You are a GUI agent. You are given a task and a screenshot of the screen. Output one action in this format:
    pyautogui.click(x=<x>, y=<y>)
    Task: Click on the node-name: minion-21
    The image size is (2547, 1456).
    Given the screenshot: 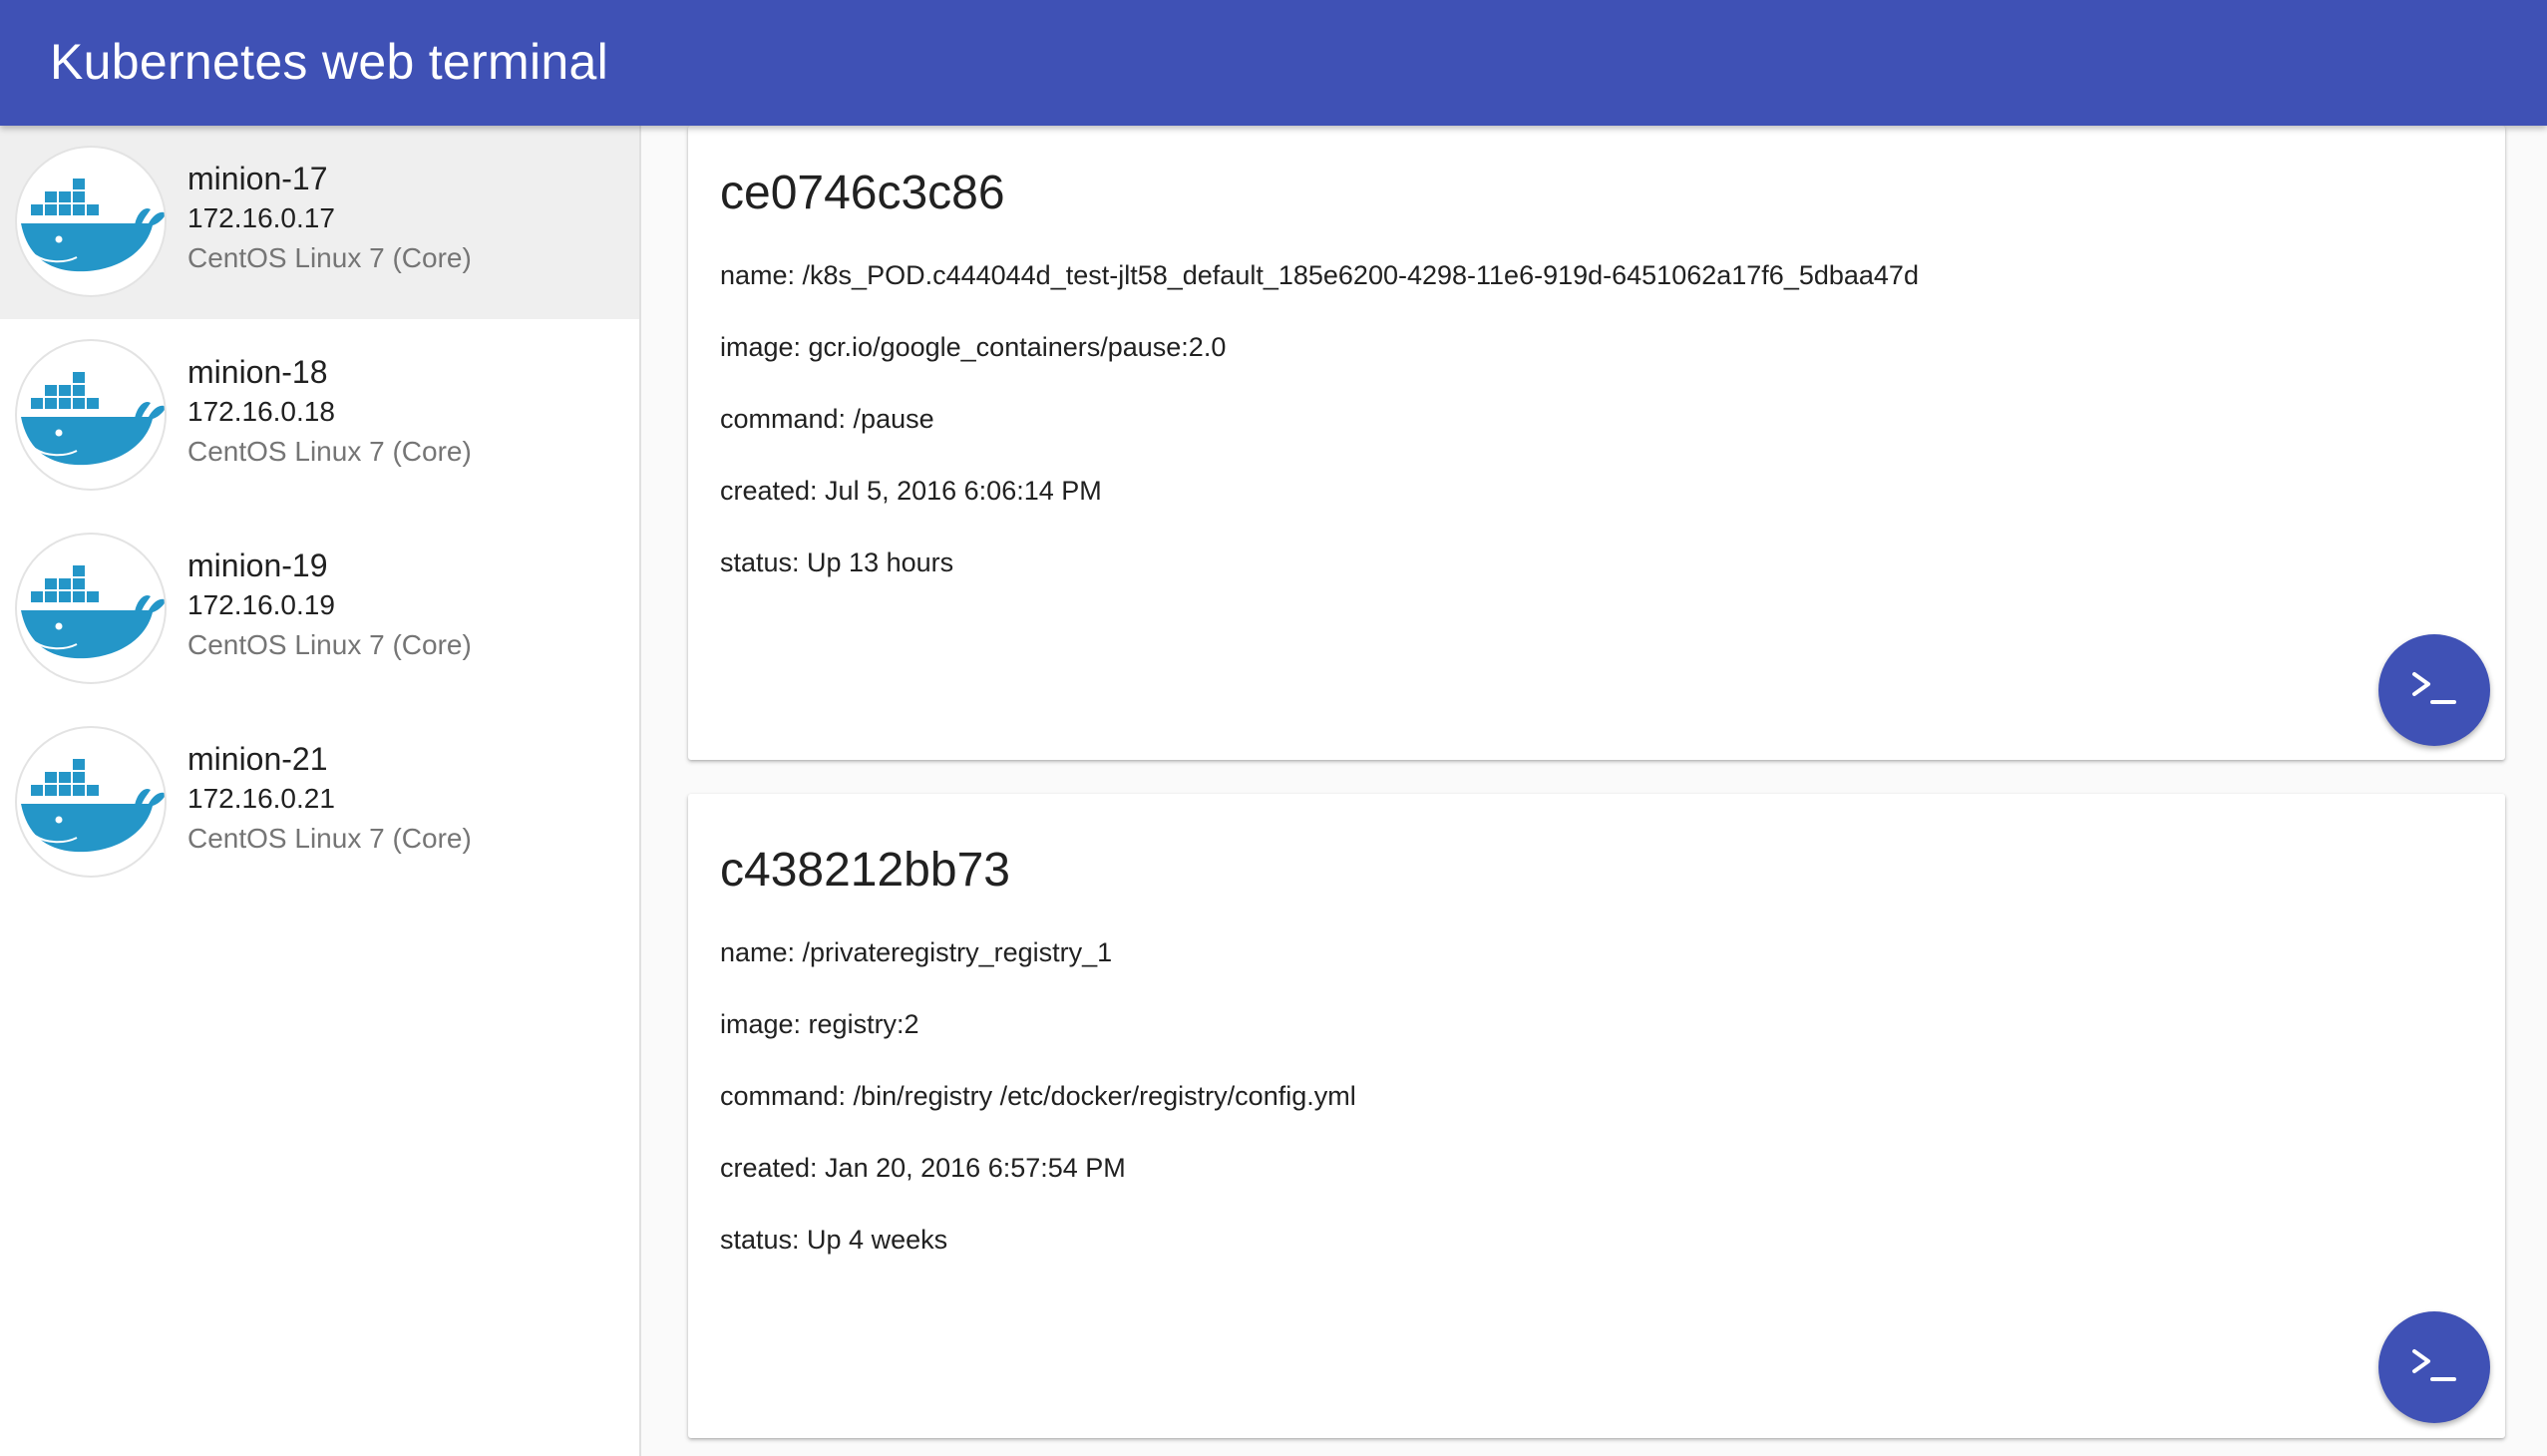 What is the action you would take?
    pyautogui.click(x=257, y=759)
    